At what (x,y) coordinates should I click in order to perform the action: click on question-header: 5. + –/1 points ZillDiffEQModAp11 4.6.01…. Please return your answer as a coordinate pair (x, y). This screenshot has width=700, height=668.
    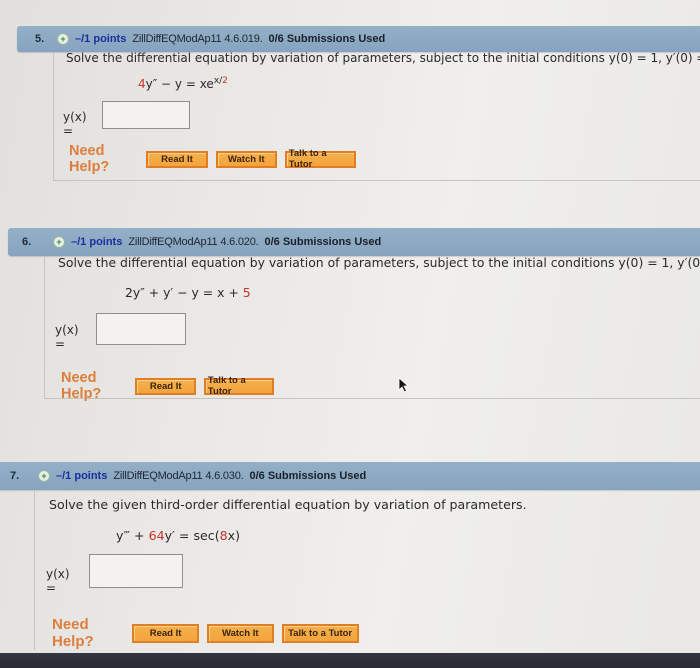
    Looking at the image, I should click on (358, 39).